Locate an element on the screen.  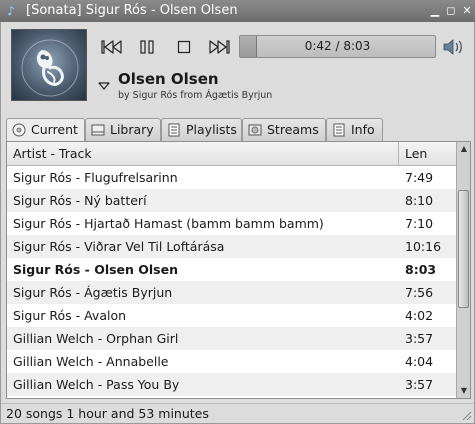
track-name: Sigur Rós - Viðrar Vel Til Loftárása is located at coordinates (119, 246).